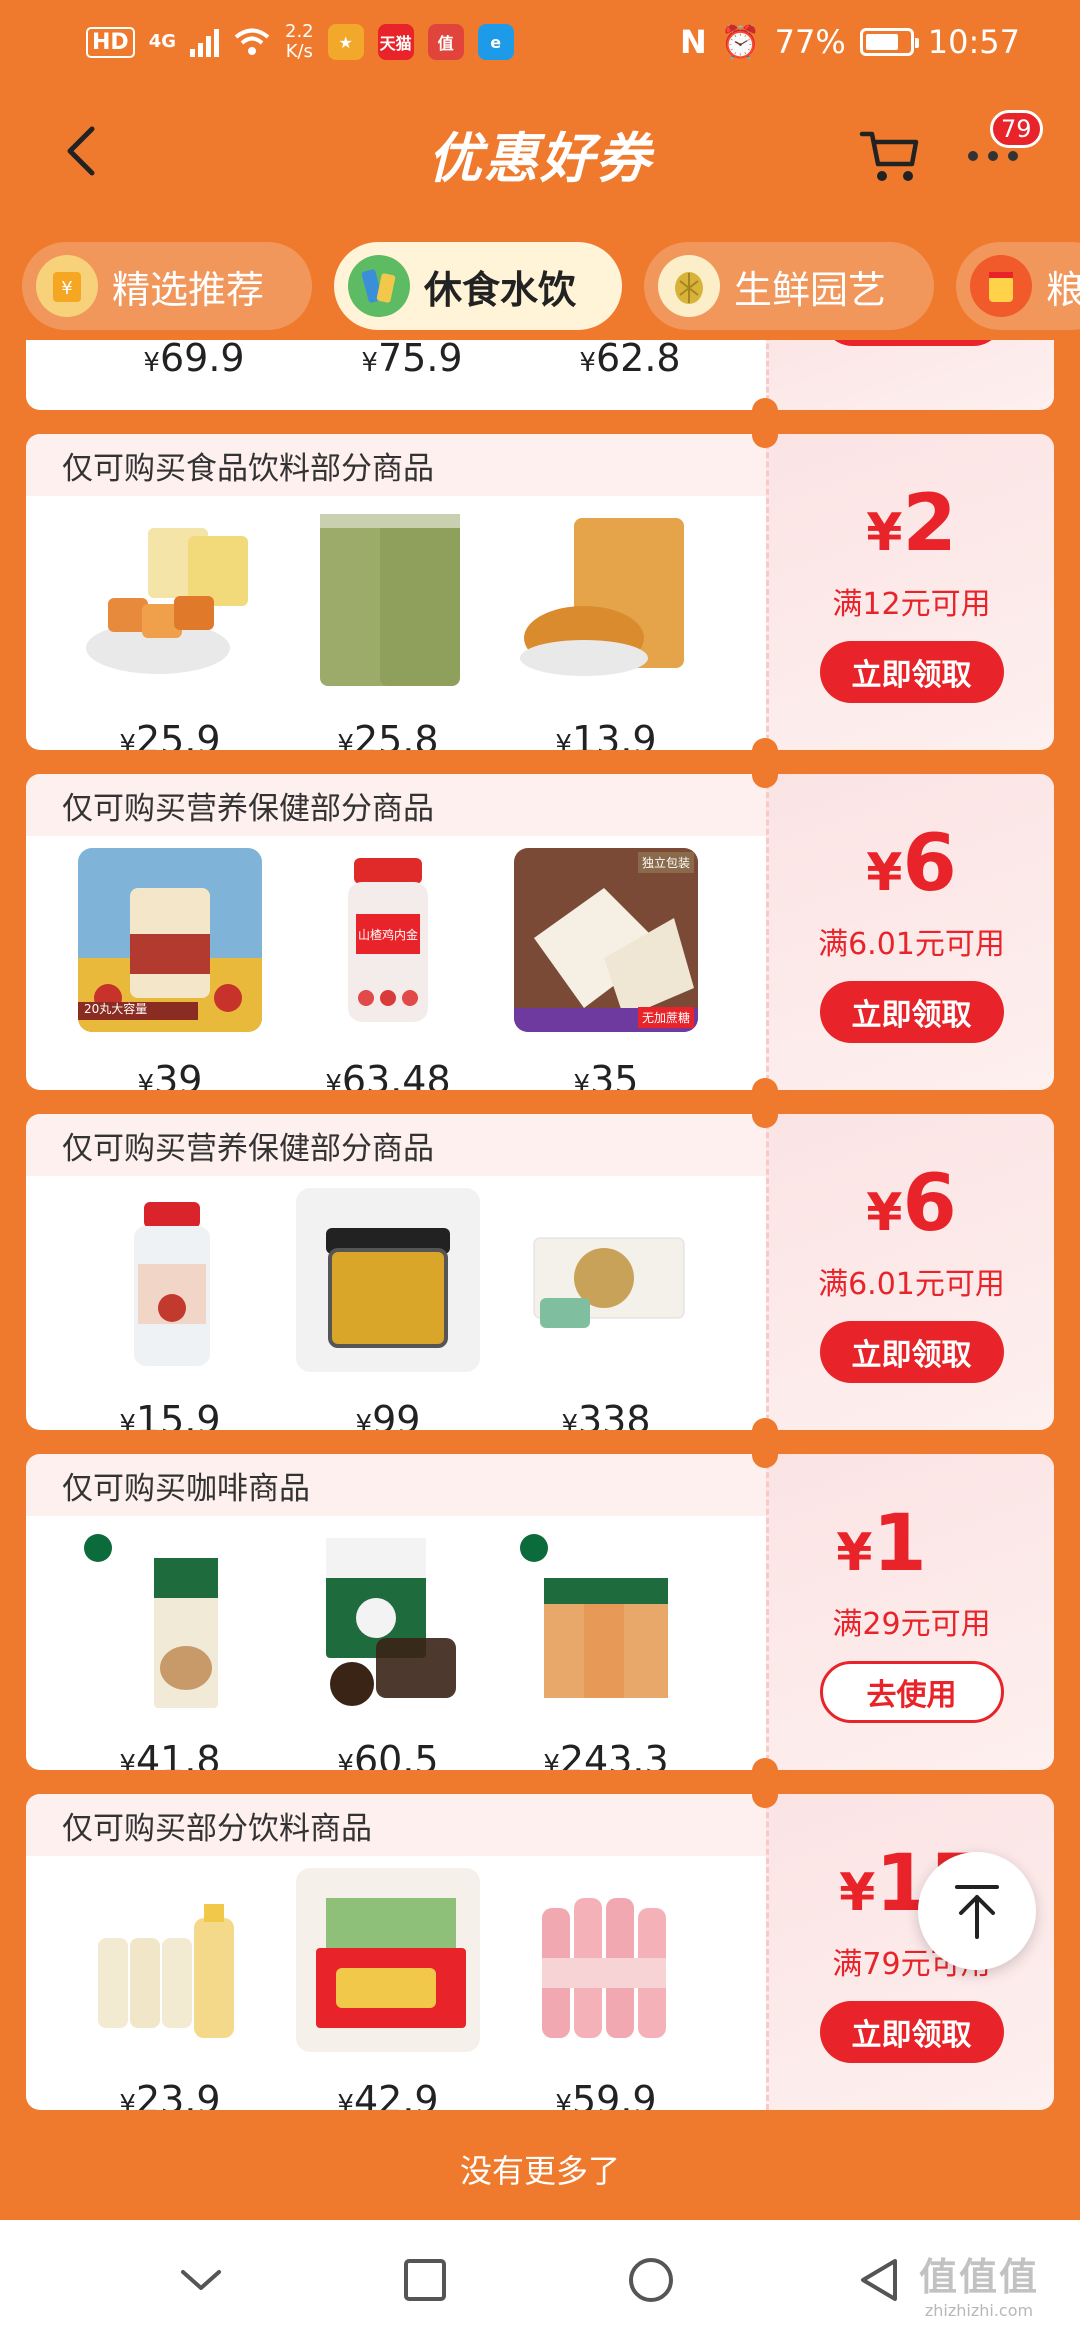 Image resolution: width=1080 pixels, height=2340 pixels. Describe the element at coordinates (665, 862) in the screenshot. I see `product-tag: 独立包装` at that location.